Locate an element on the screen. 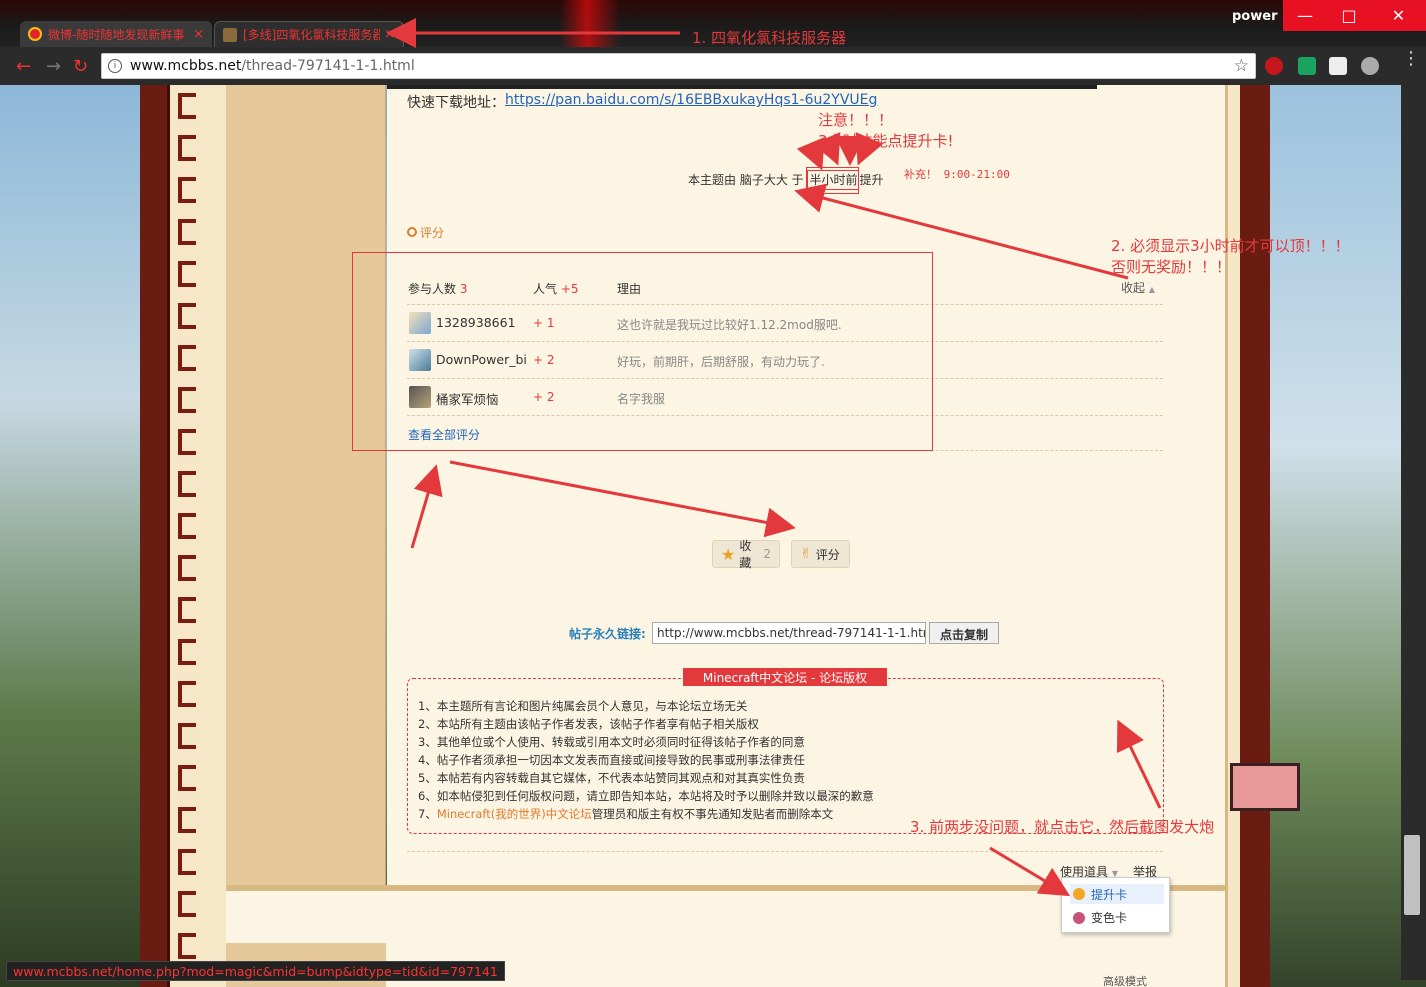 This screenshot has height=987, width=1426. color-card-icon is located at coordinates (1079, 917).